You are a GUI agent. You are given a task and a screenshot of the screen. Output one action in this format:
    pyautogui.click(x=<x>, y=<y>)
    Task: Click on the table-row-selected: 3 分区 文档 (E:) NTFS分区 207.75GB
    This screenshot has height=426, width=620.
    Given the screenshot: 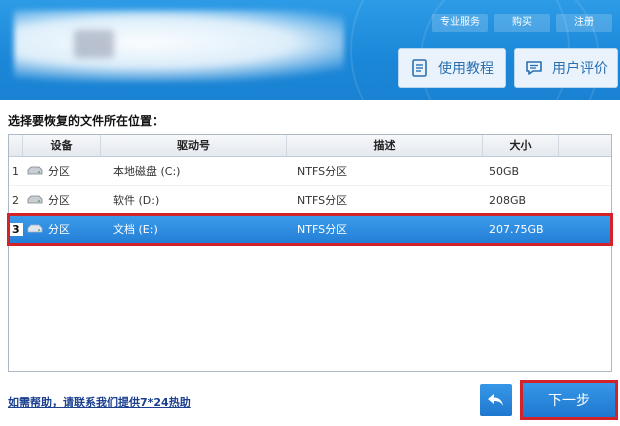 What is the action you would take?
    pyautogui.click(x=310, y=229)
    